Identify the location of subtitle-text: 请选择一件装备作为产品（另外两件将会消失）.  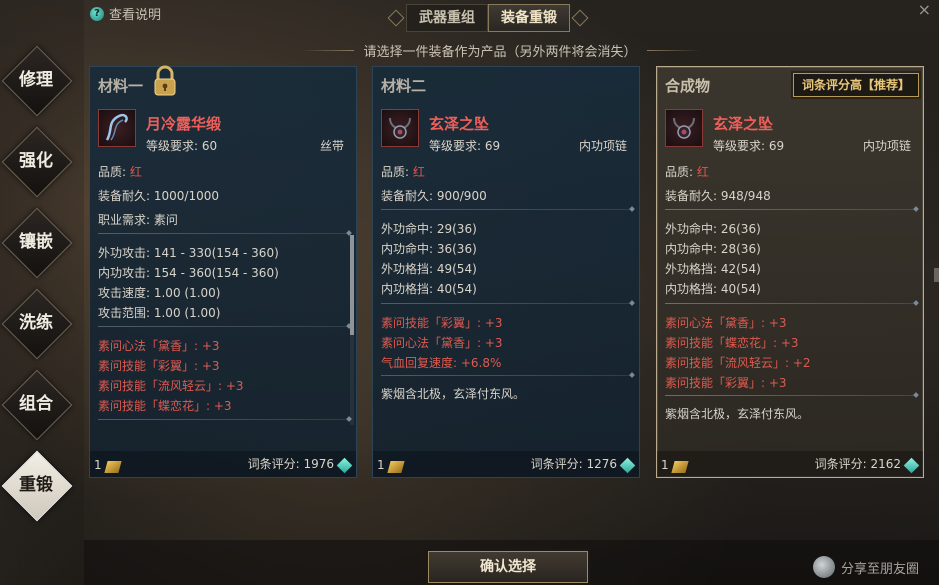
(500, 52).